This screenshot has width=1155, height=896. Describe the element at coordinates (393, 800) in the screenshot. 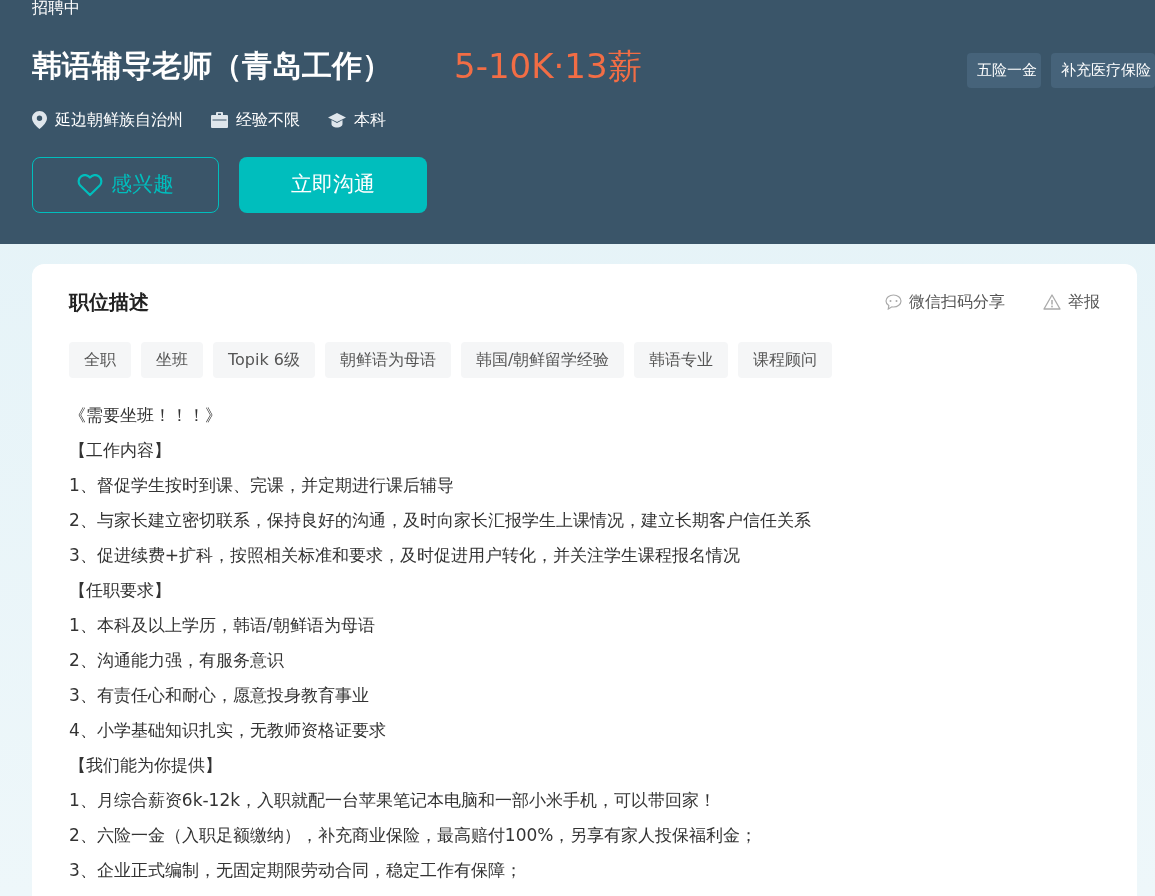

I see `description-line: 1、月综合薪资6k-12k，入职就配一台苹果笔记本电脑和一部小米手机，可以带回家！` at that location.